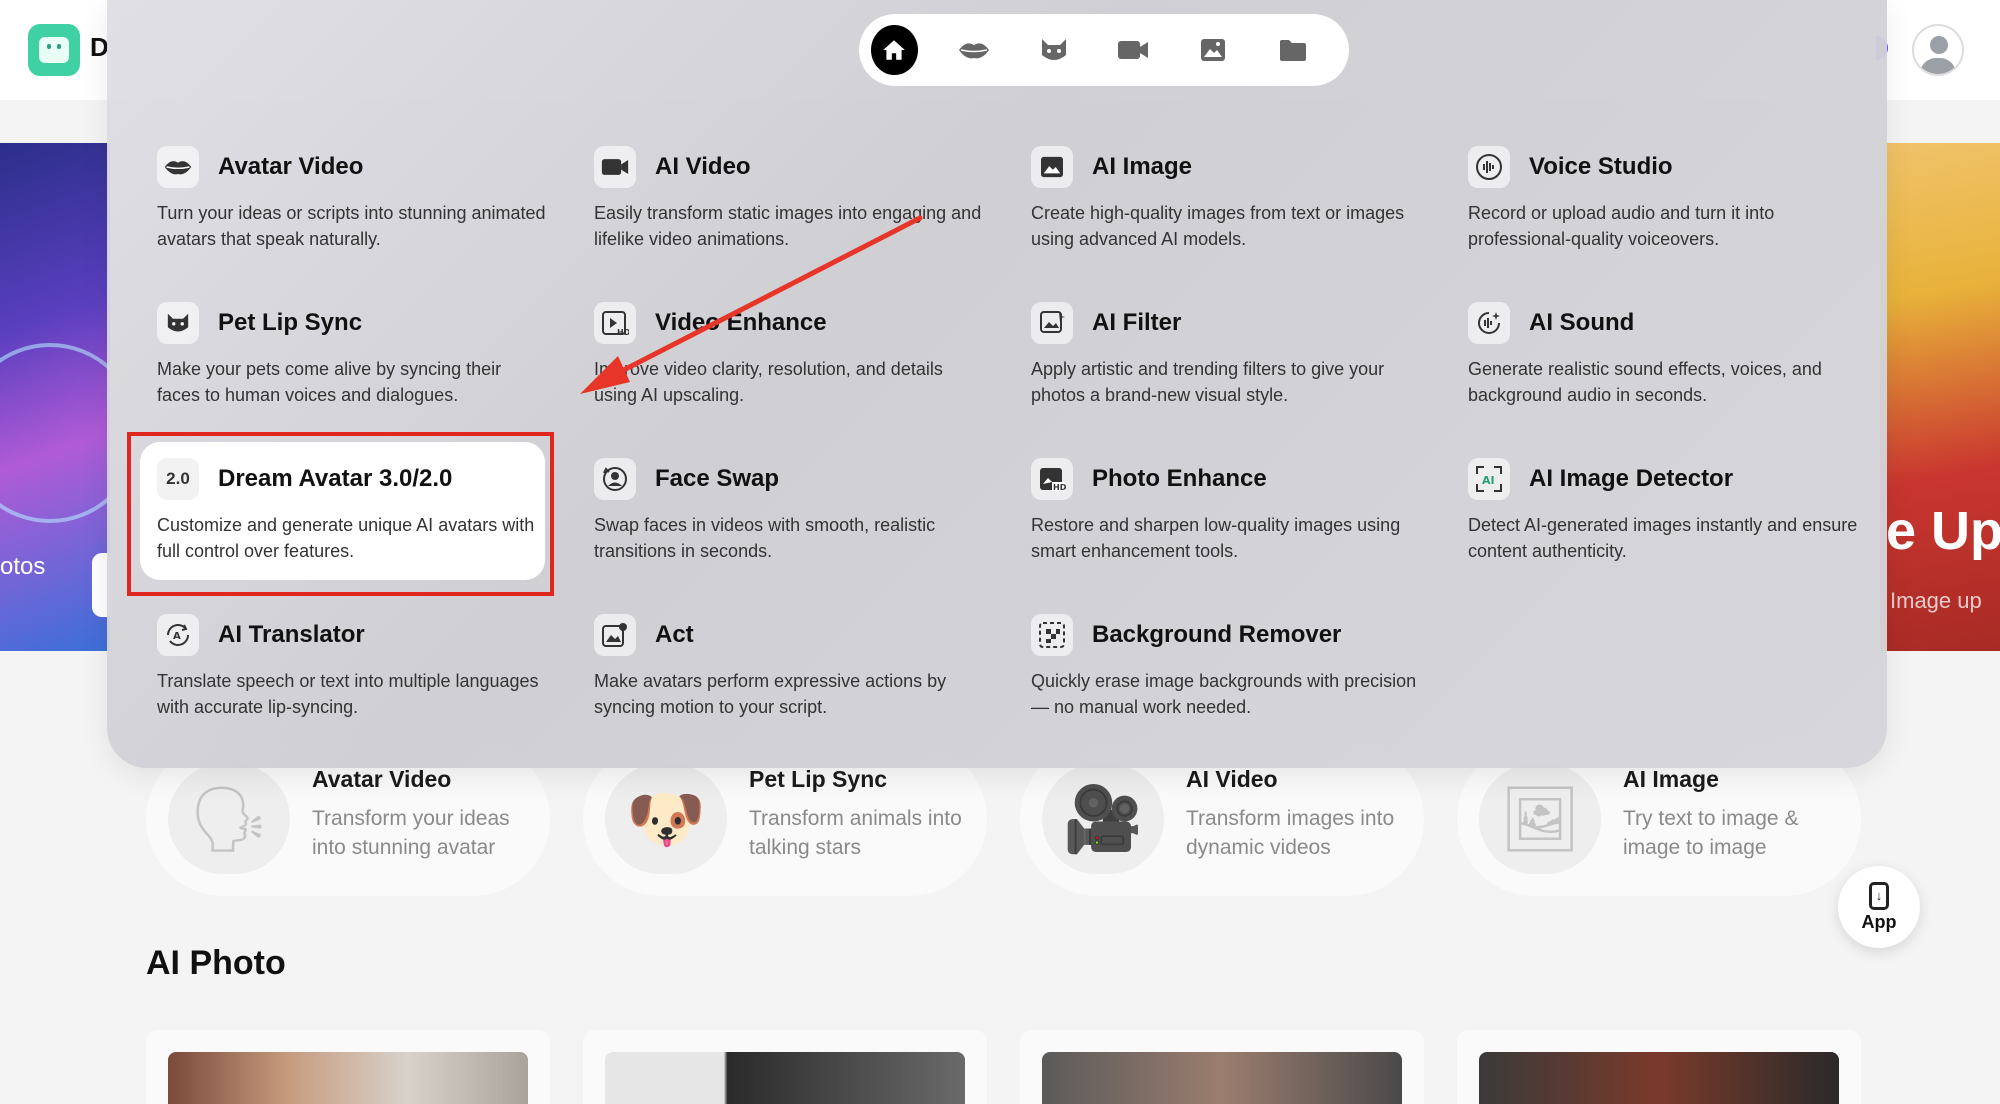 Image resolution: width=2000 pixels, height=1104 pixels. What do you see at coordinates (855, 833) in the screenshot?
I see `feature-desc: Transform animals into talking stars` at bounding box center [855, 833].